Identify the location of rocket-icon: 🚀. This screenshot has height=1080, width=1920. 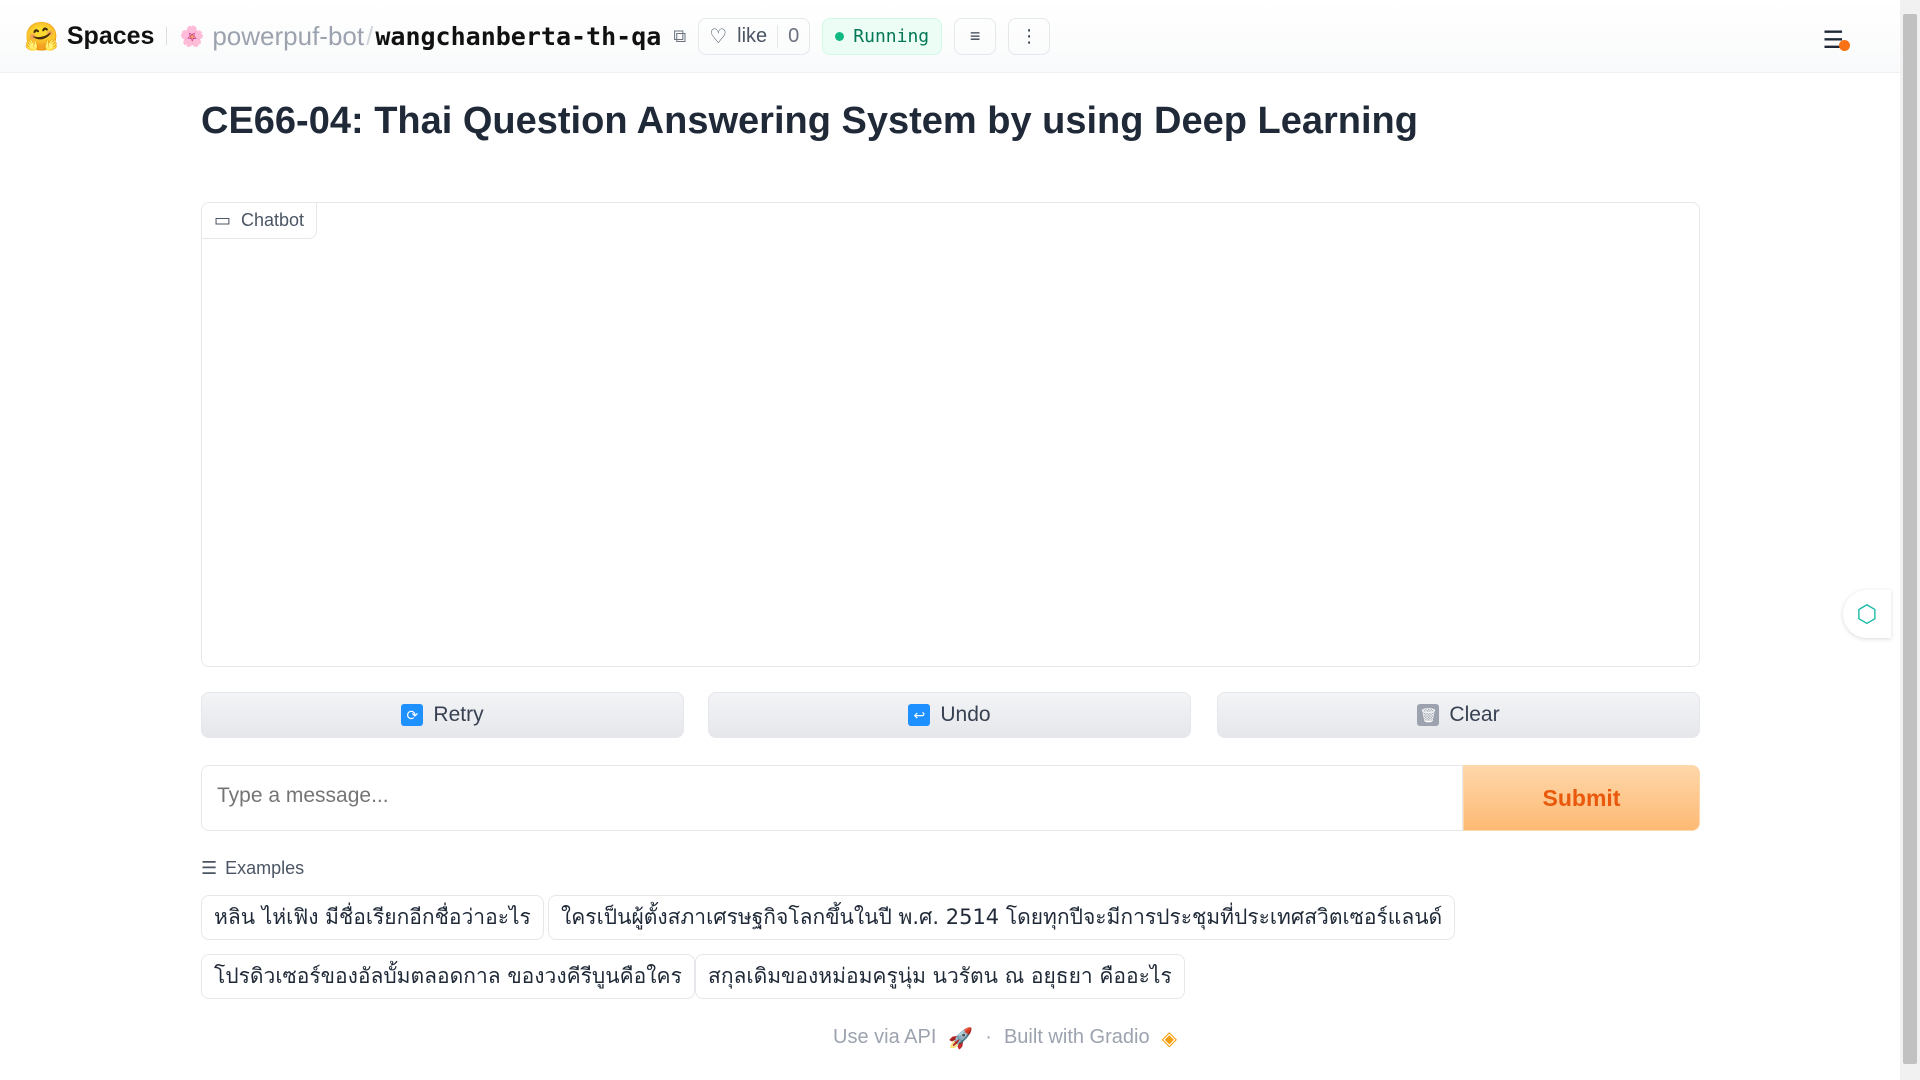
(961, 1039).